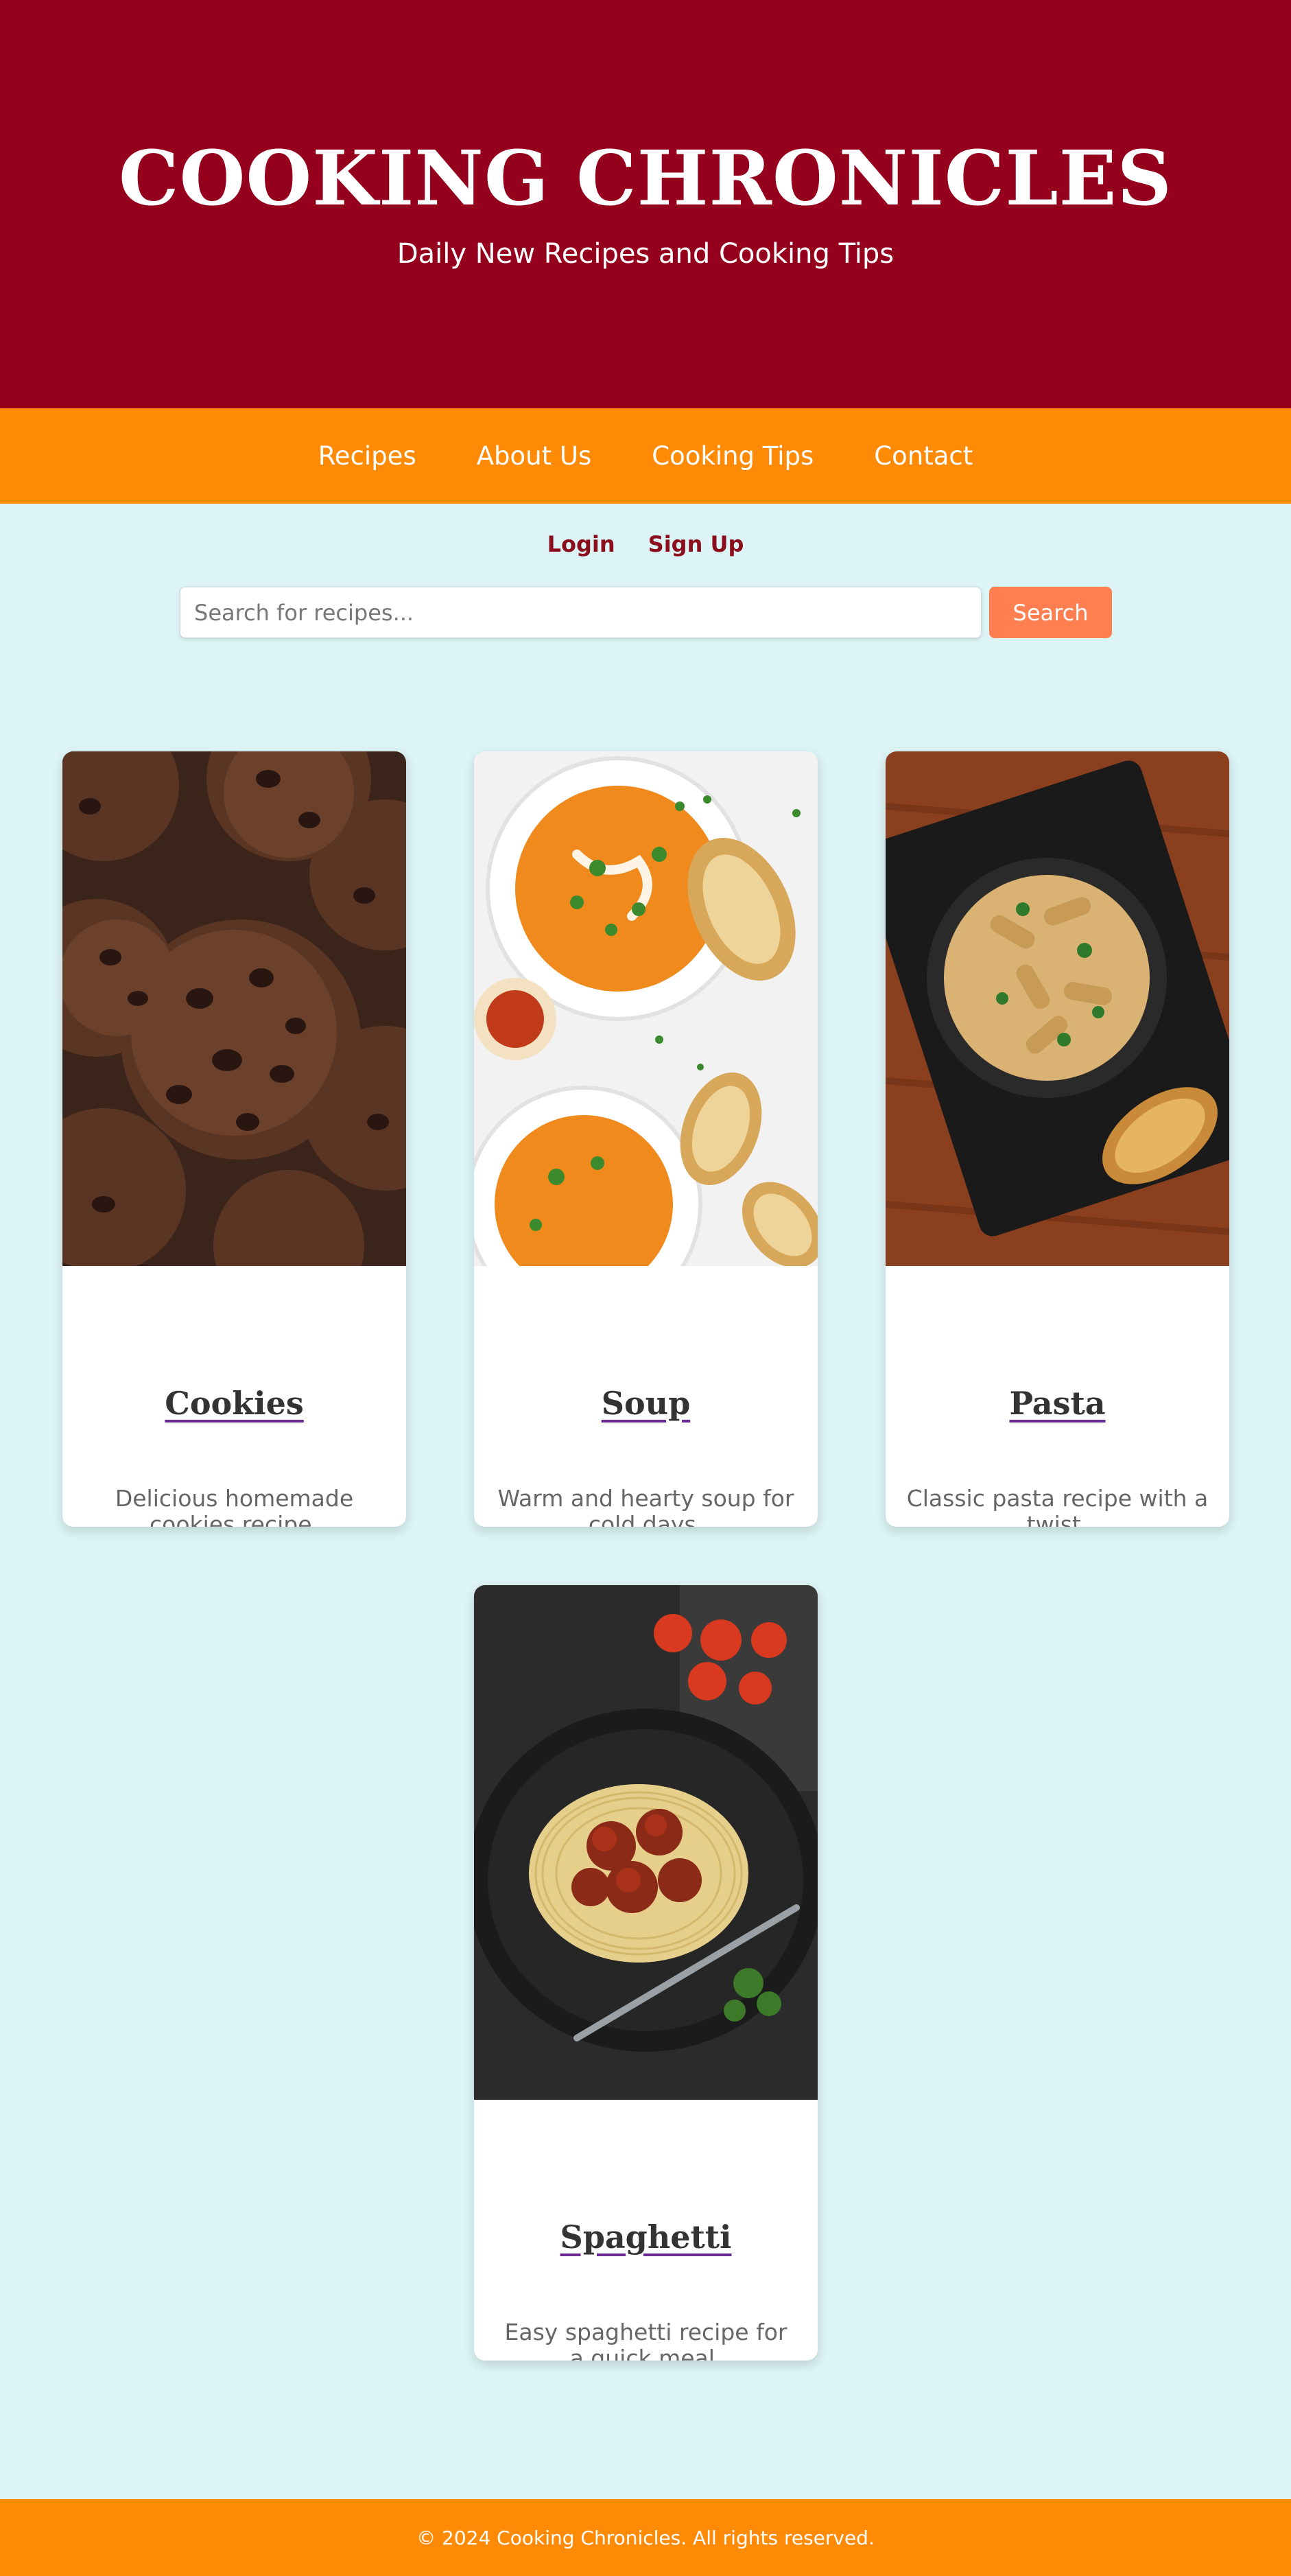 The width and height of the screenshot is (1291, 2576). I want to click on nav-item-contact: Contact, so click(924, 456).